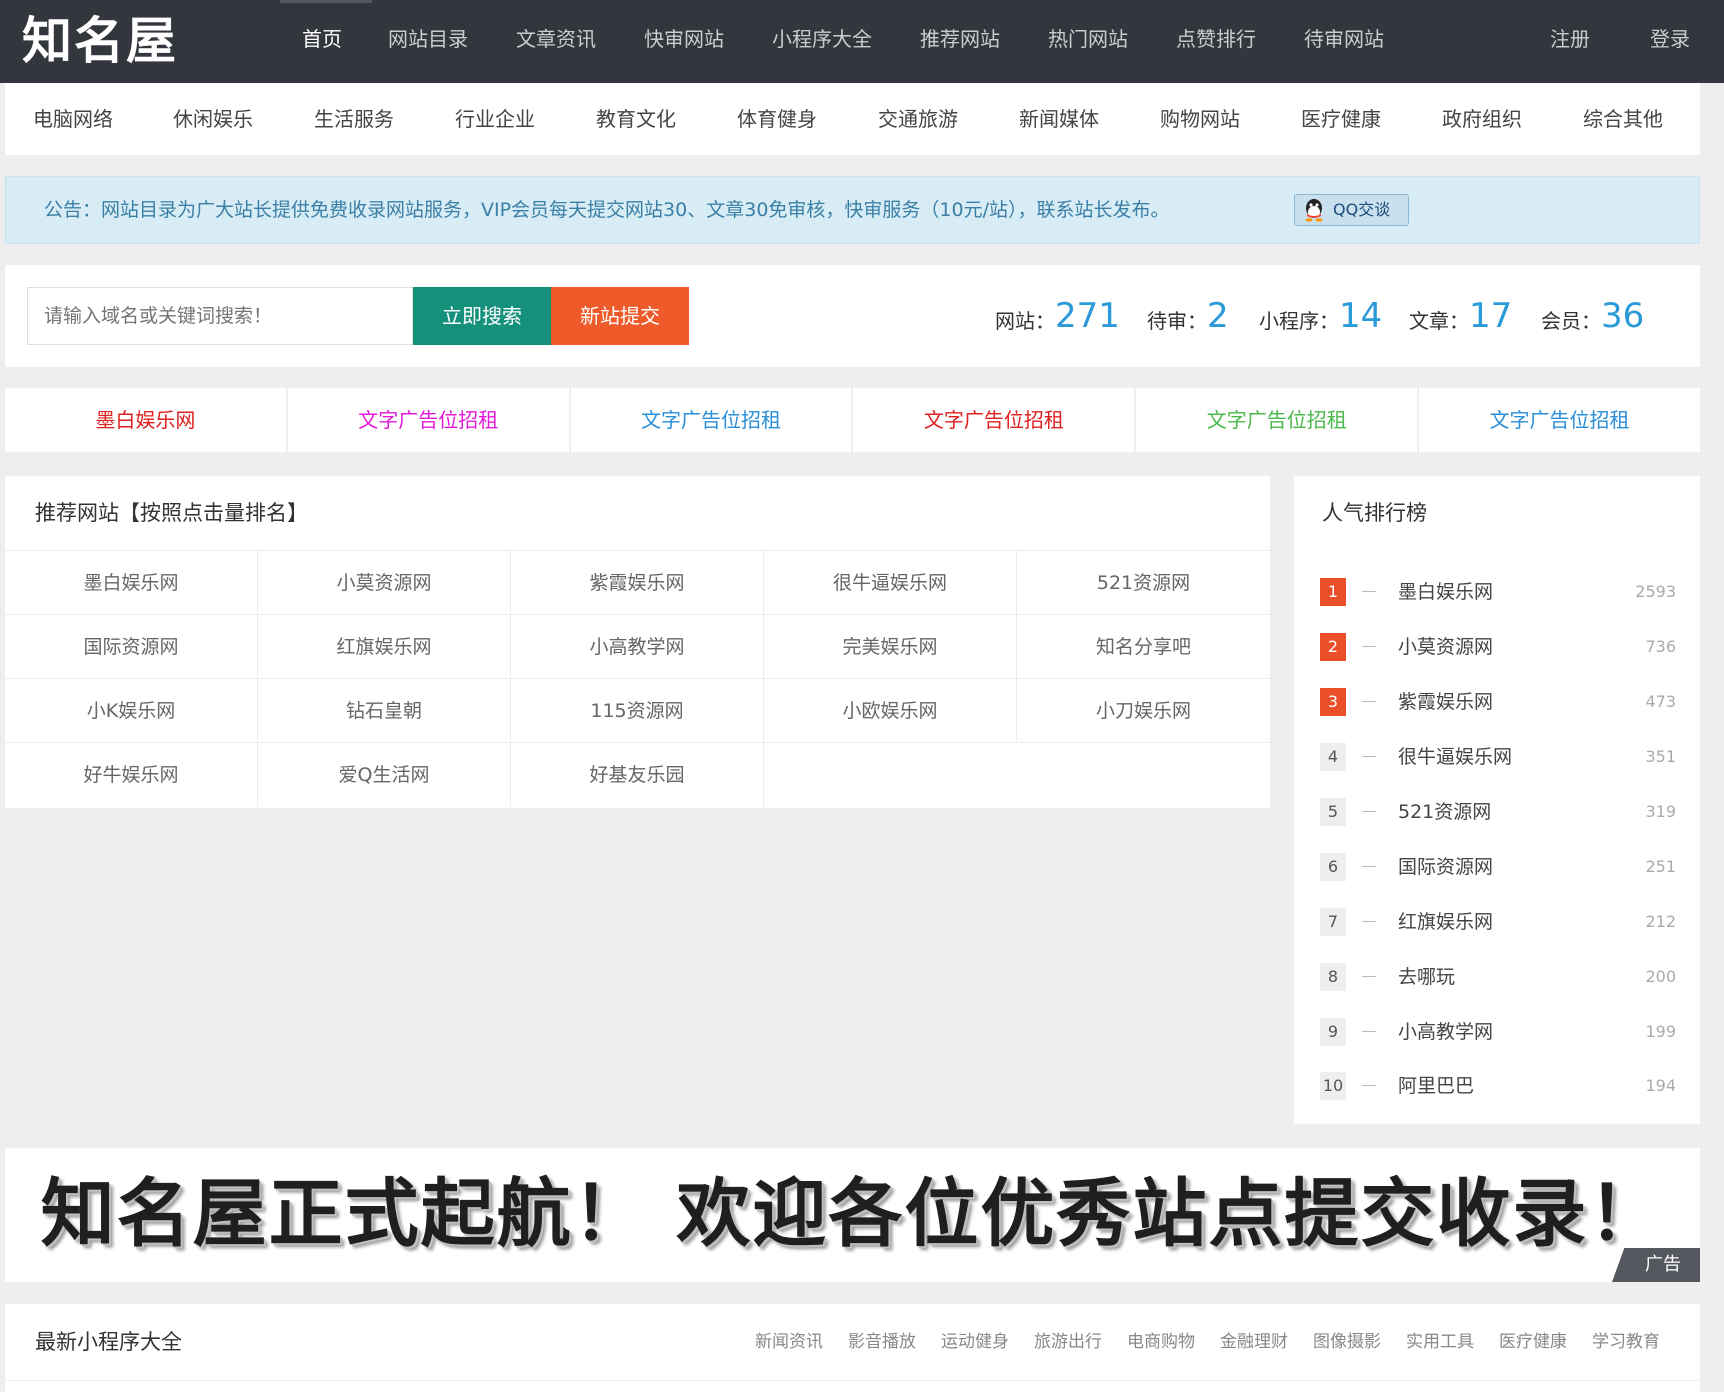  Describe the element at coordinates (882, 1342) in the screenshot. I see `mini-tab: 影音播放` at that location.